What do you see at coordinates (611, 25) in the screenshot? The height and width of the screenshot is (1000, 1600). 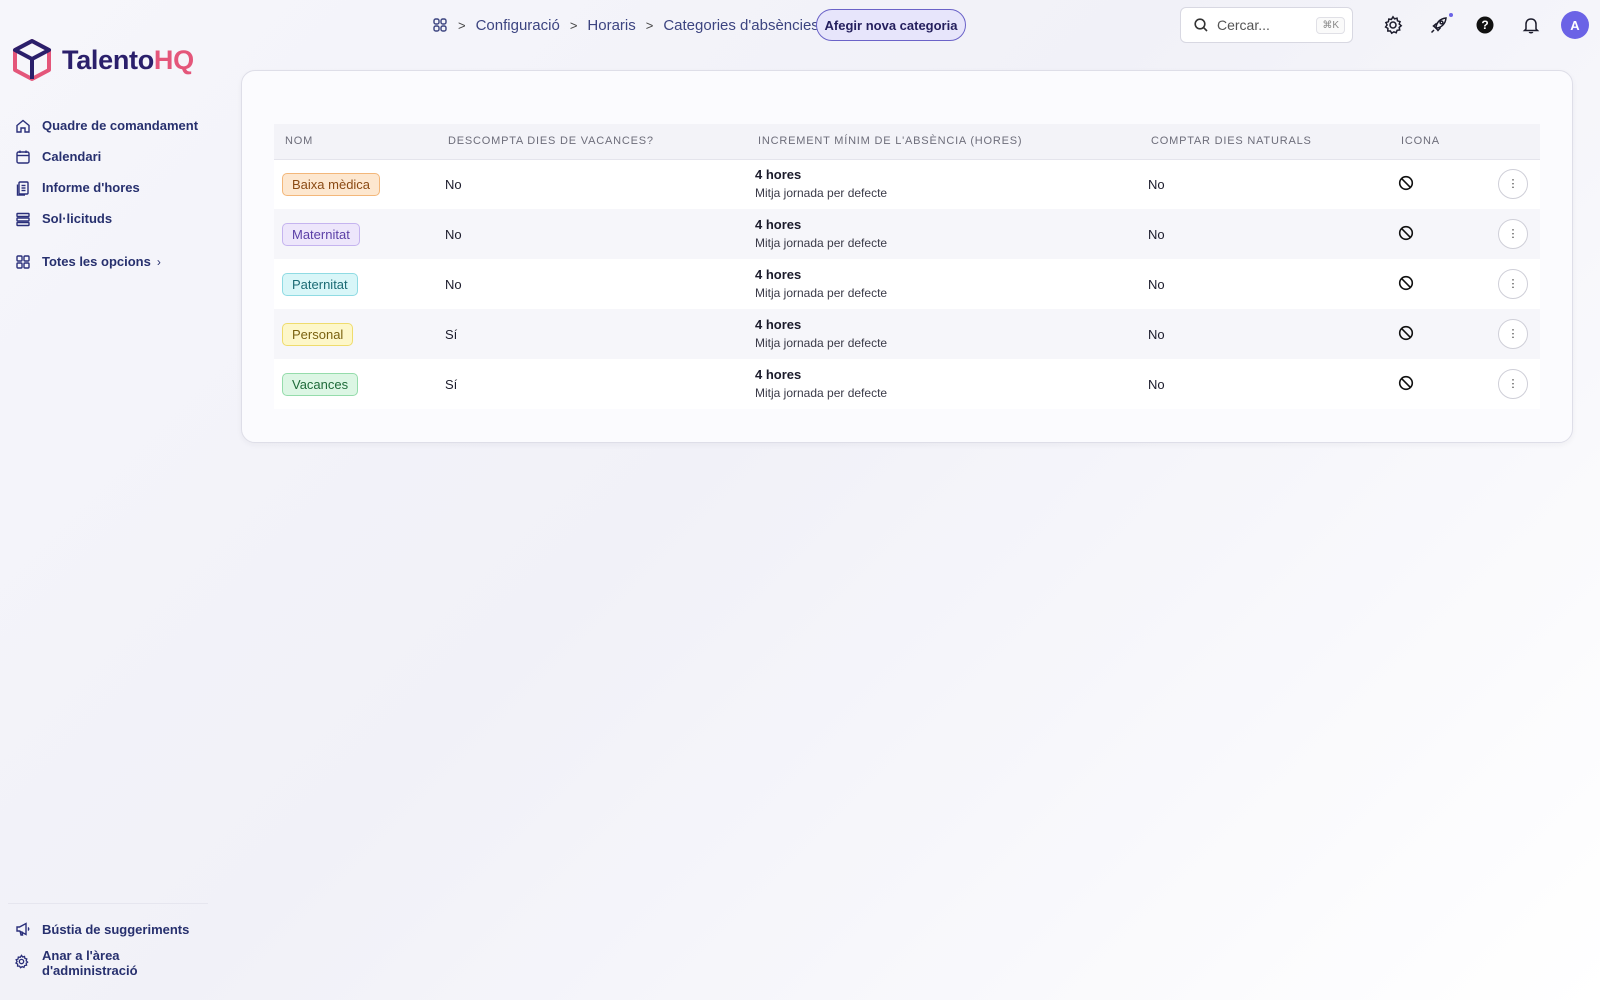 I see `breadcrumb-item: Horaris` at bounding box center [611, 25].